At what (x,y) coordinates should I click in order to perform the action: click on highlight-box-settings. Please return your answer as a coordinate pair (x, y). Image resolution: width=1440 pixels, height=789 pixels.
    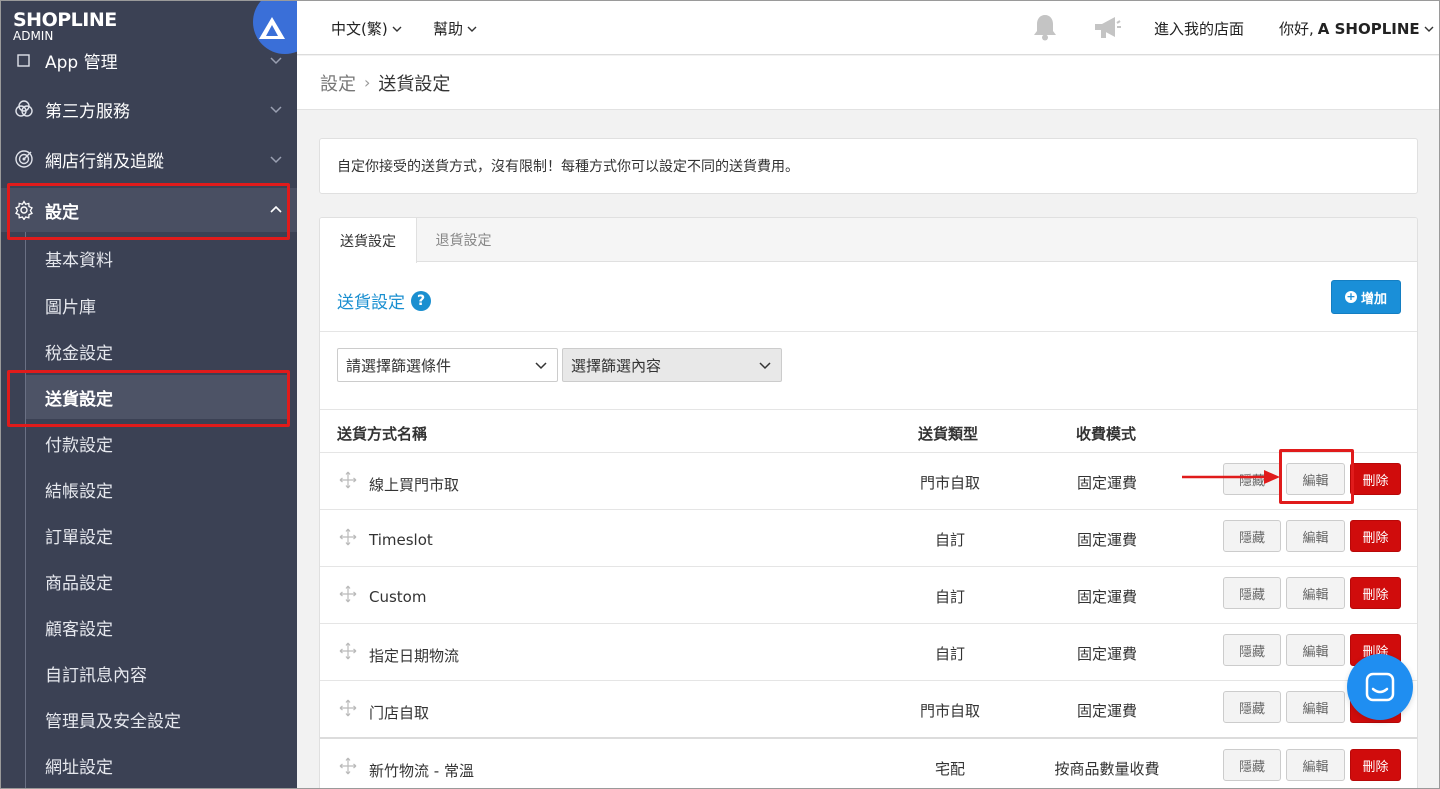
    Looking at the image, I should click on (148, 211).